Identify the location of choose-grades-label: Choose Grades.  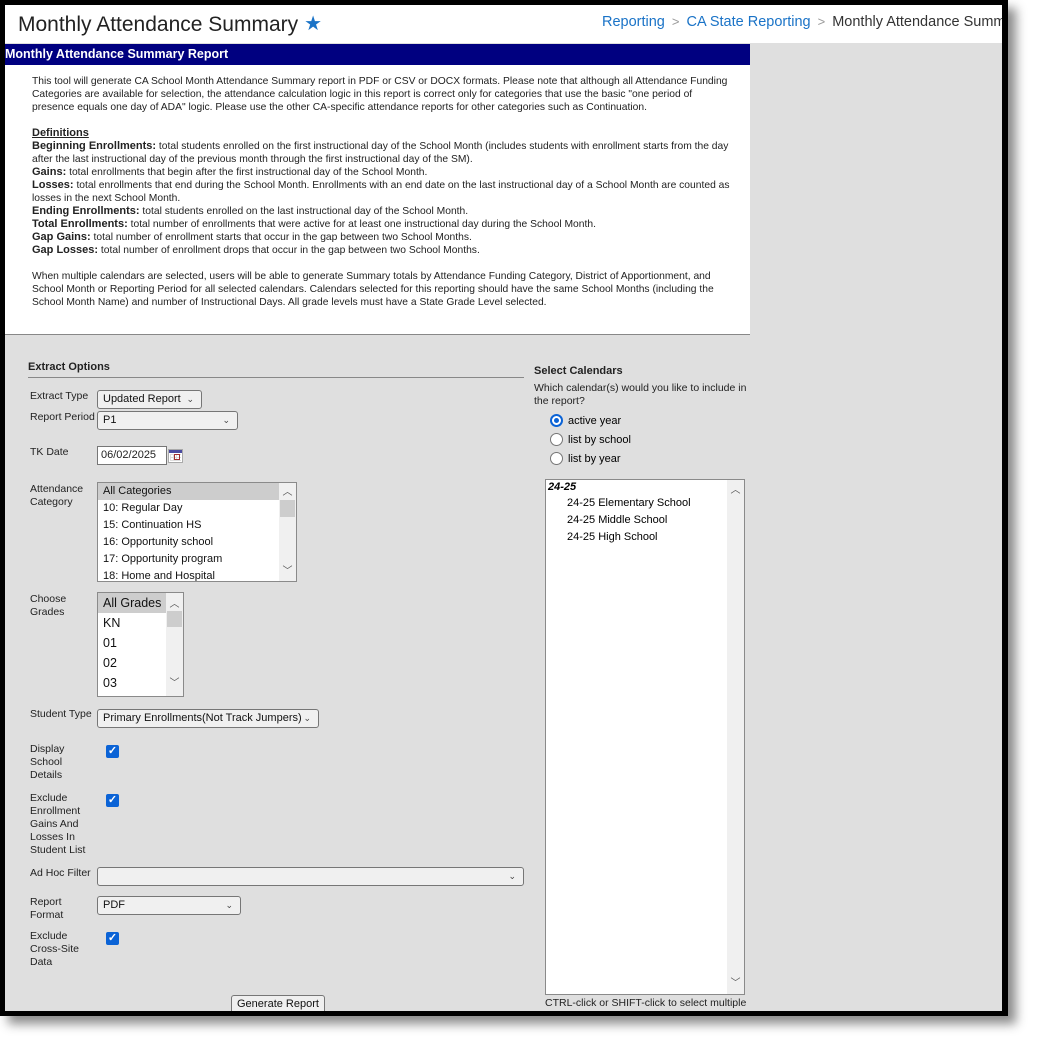
(48, 605).